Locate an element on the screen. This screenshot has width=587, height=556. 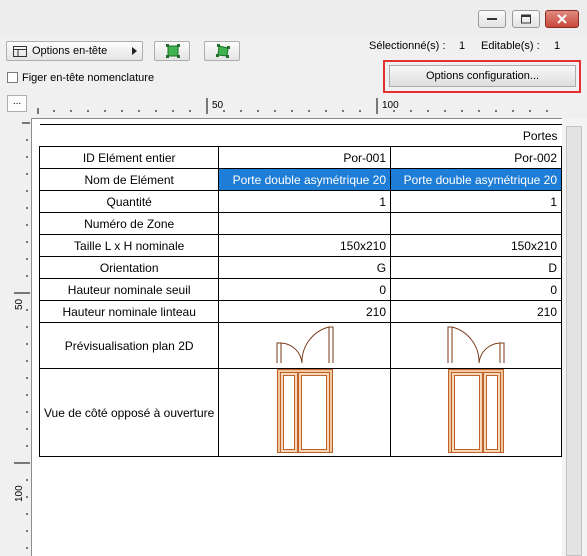
selected-count: 1 is located at coordinates (462, 46).